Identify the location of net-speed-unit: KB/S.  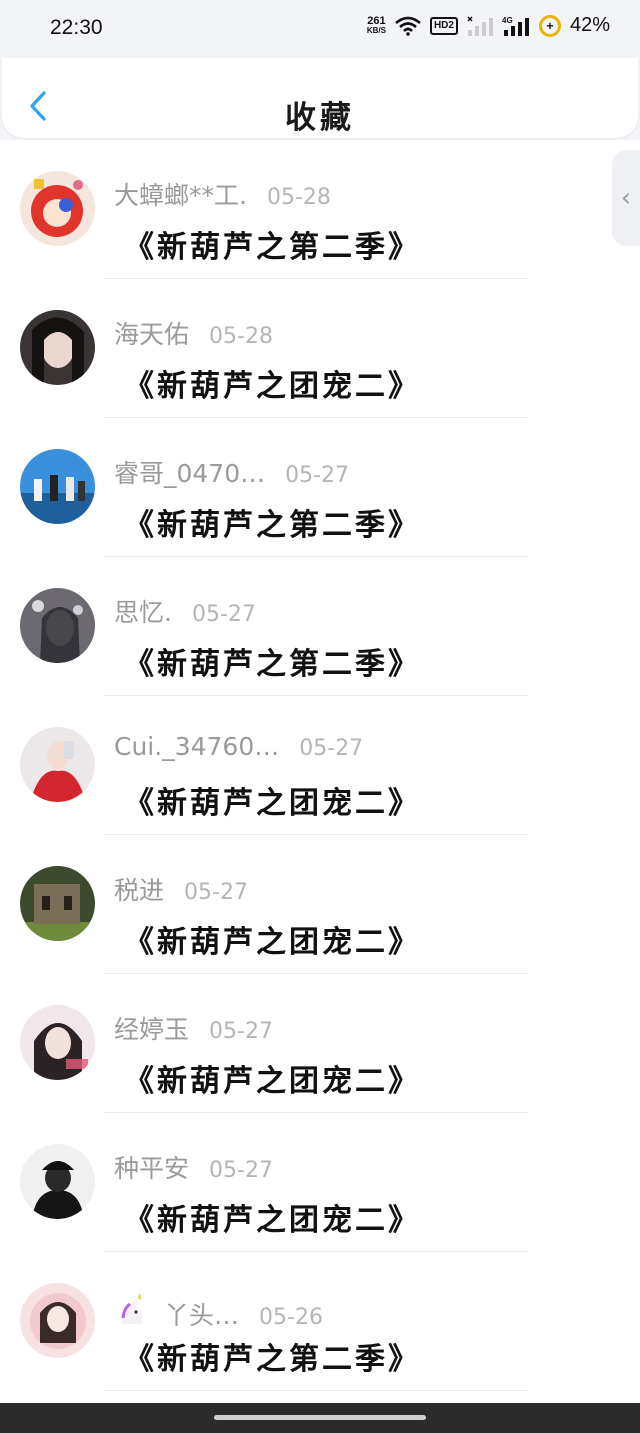
(376, 30).